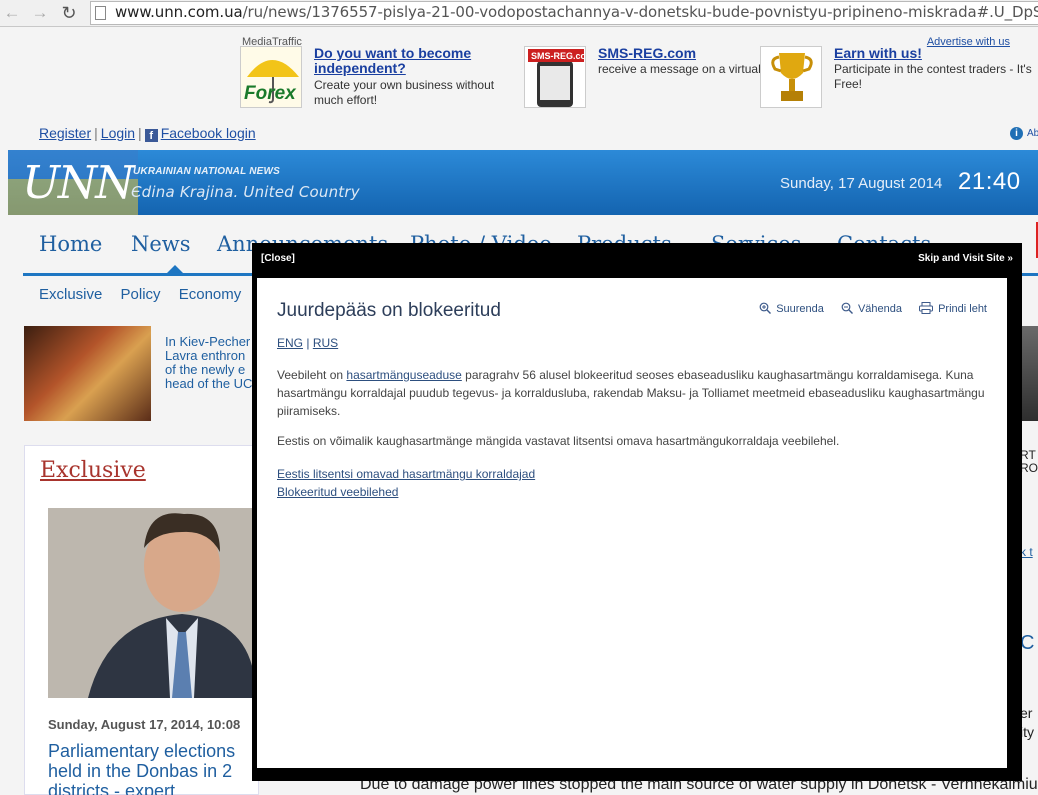 The height and width of the screenshot is (795, 1038). I want to click on lang-eng-link: ENG, so click(290, 343).